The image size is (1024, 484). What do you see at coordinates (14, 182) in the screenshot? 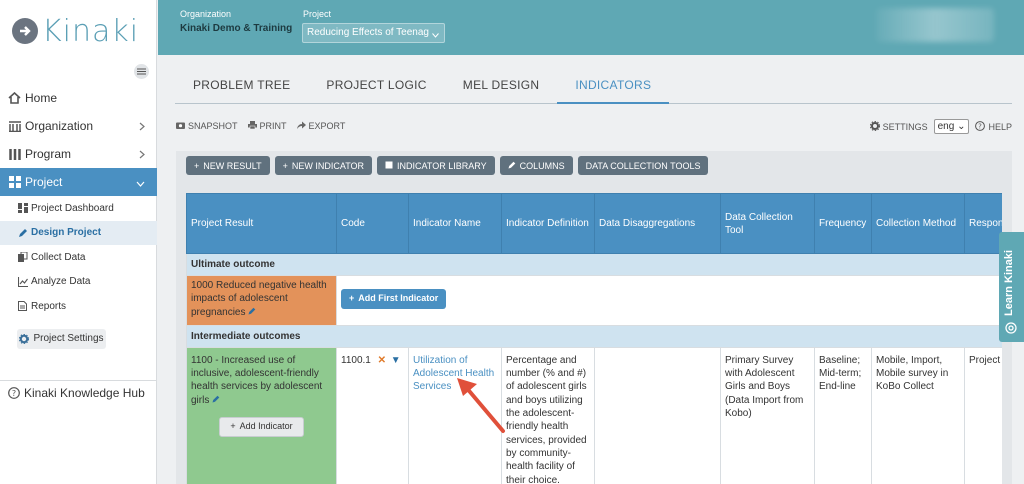
I see `grid-icon` at bounding box center [14, 182].